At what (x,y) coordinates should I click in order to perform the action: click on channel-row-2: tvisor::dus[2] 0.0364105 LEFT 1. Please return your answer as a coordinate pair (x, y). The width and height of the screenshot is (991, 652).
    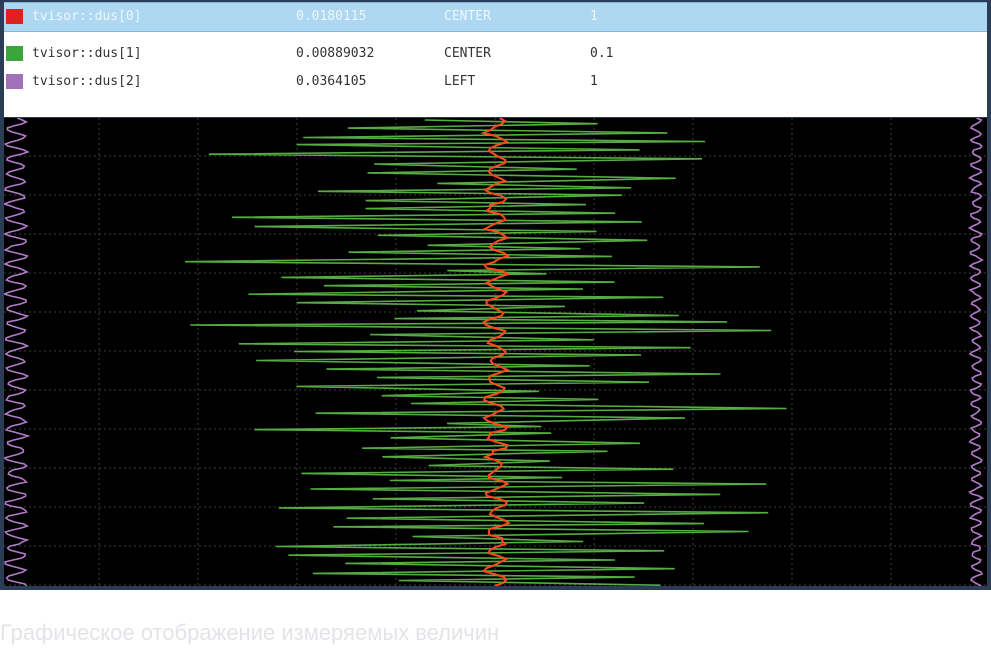
    Looking at the image, I should click on (495, 82).